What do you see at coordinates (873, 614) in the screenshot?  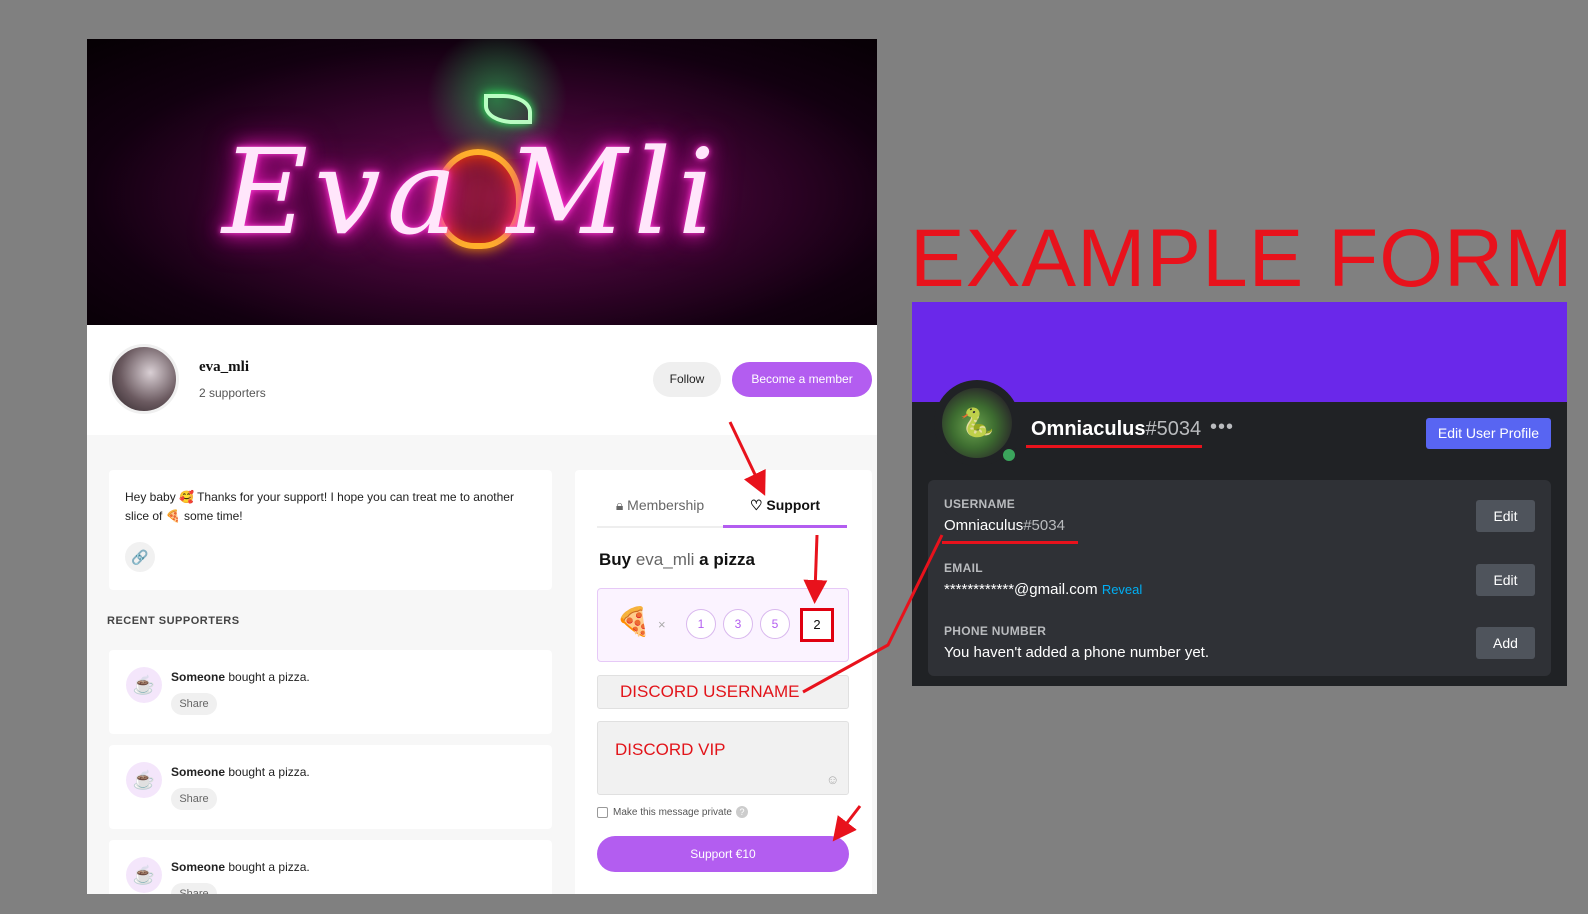 I see `arrow-username-to-field` at bounding box center [873, 614].